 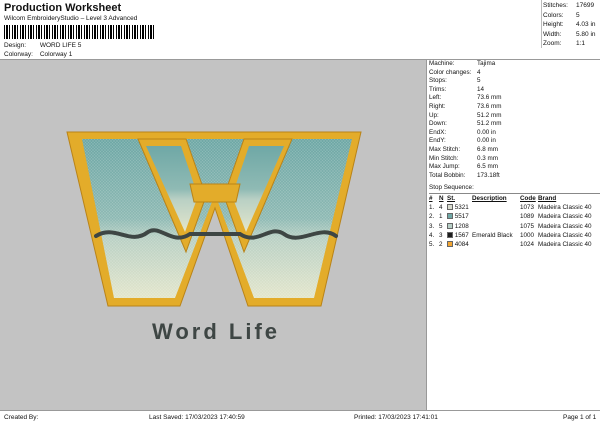 I want to click on row-num: 3., so click(x=432, y=226).